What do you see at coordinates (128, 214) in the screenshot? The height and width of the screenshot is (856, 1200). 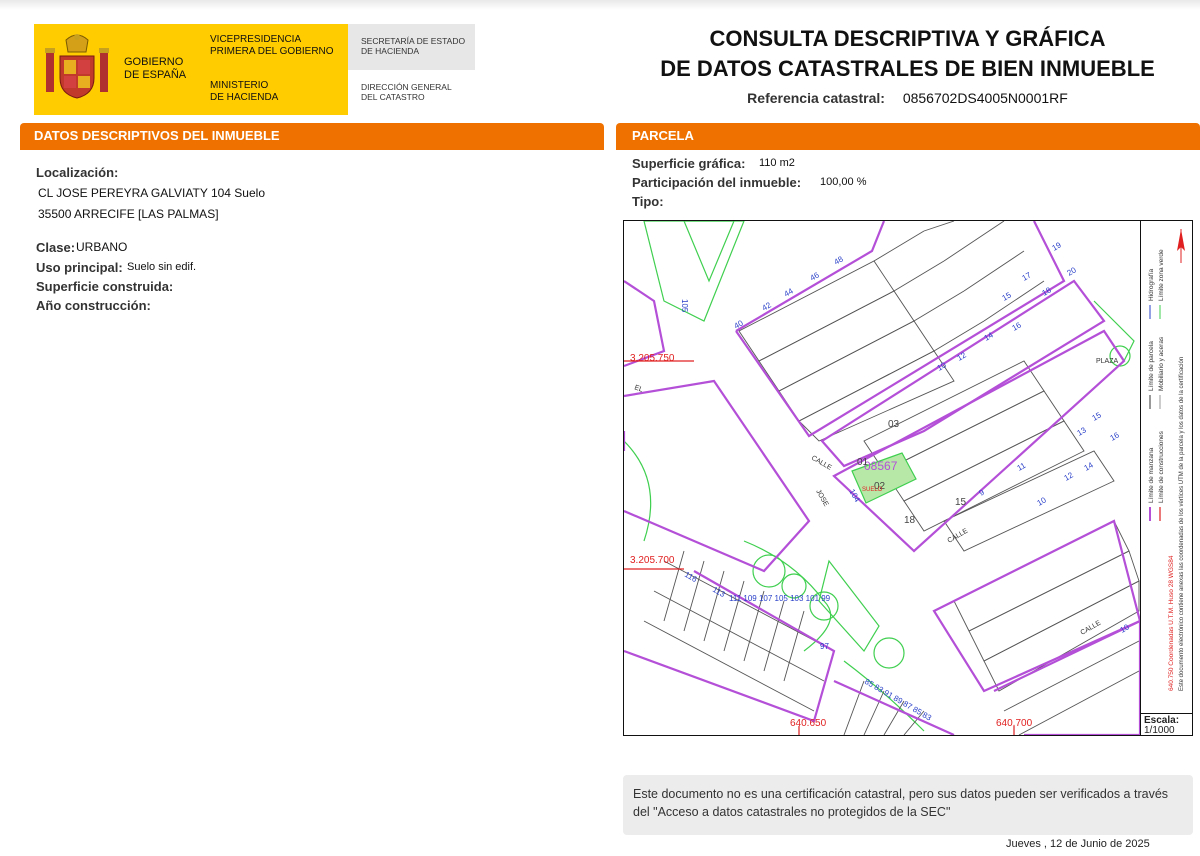 I see `localizacion-line2: 35500 ARRECIFE [LAS PALMAS]` at bounding box center [128, 214].